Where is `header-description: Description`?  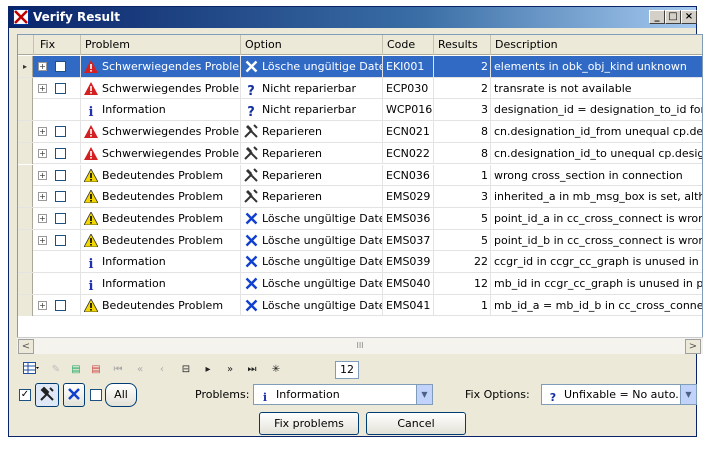
header-description: Description is located at coordinates (596, 45).